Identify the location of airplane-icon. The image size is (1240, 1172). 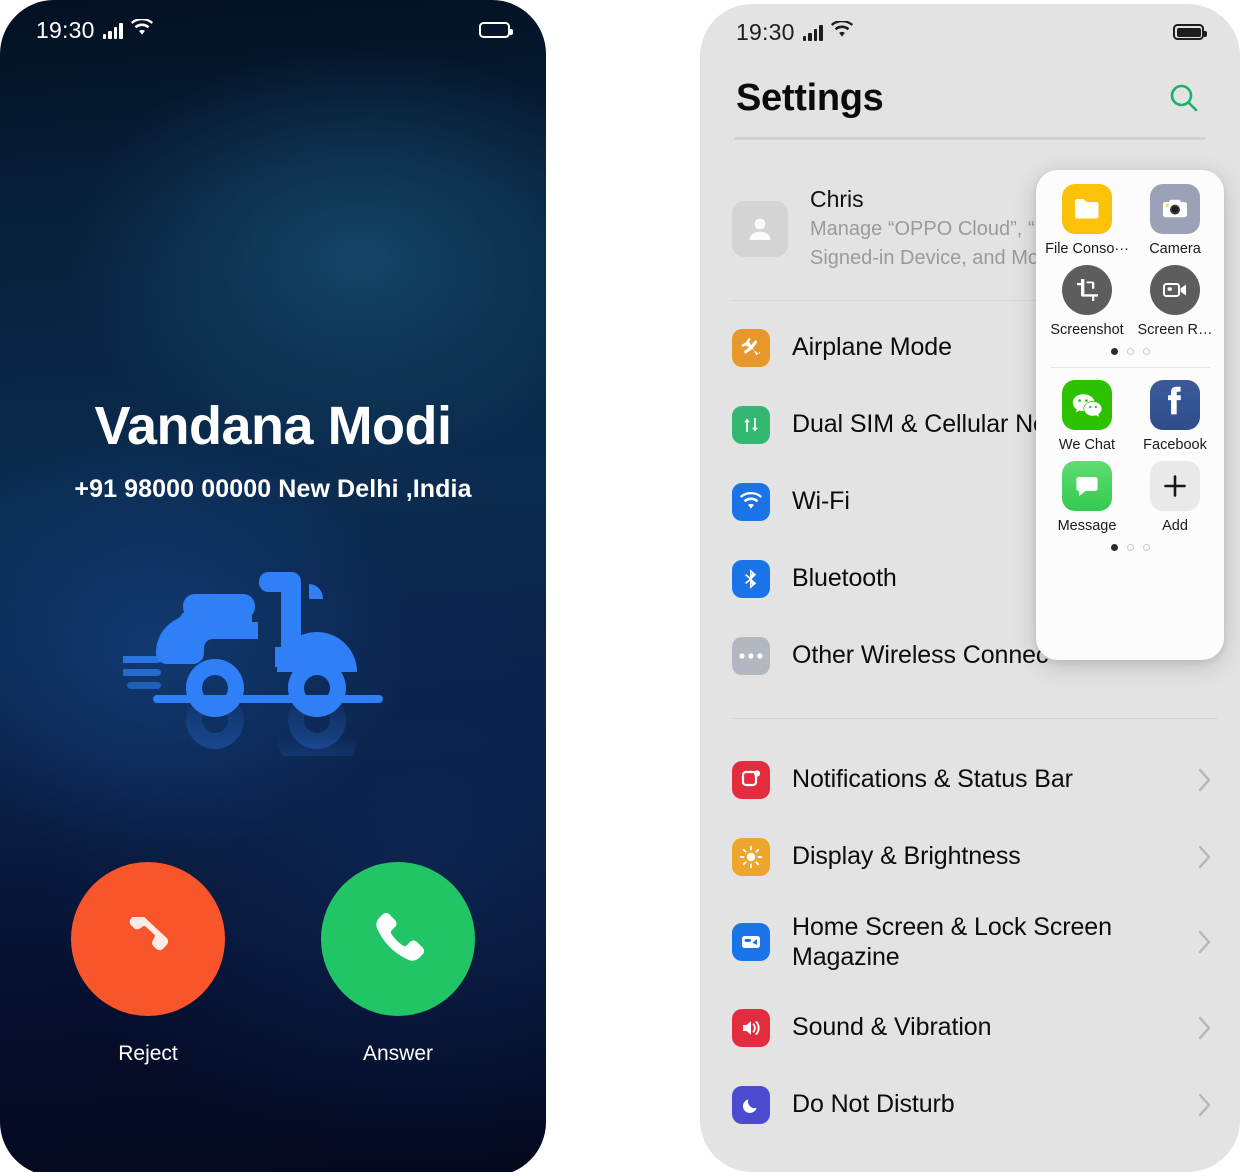
(751, 347).